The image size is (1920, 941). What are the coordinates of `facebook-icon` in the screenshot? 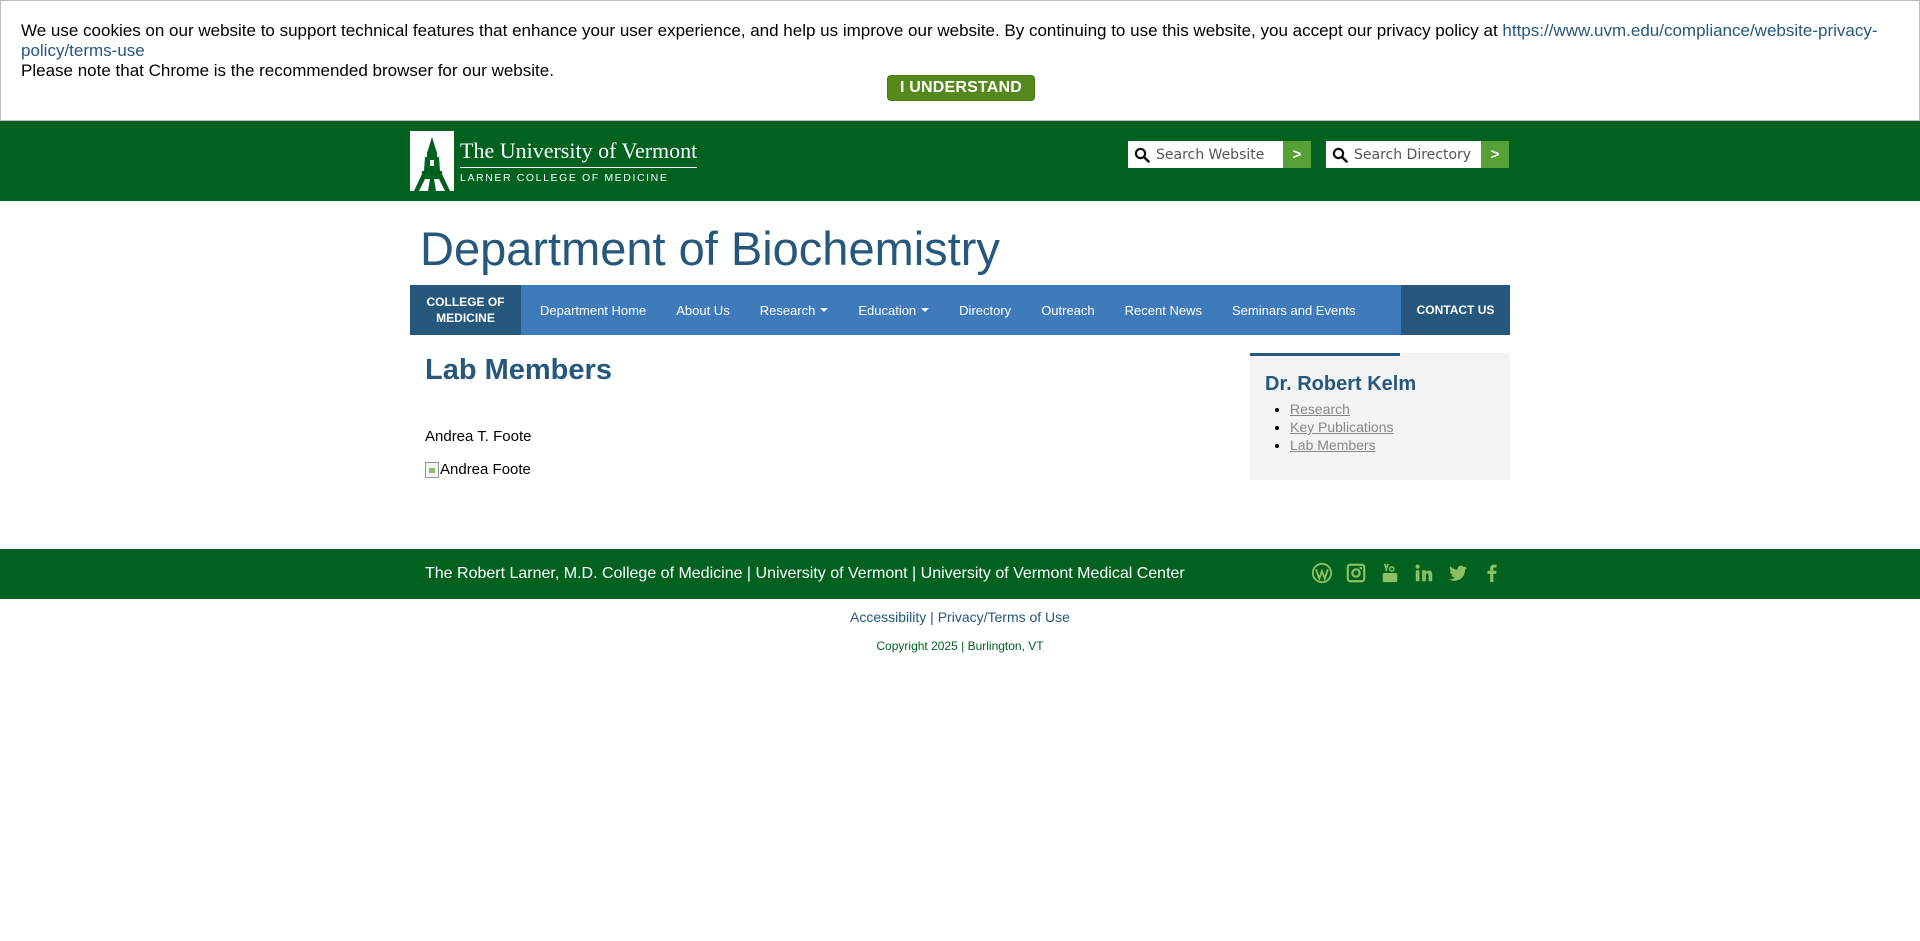 It's located at (1492, 573).